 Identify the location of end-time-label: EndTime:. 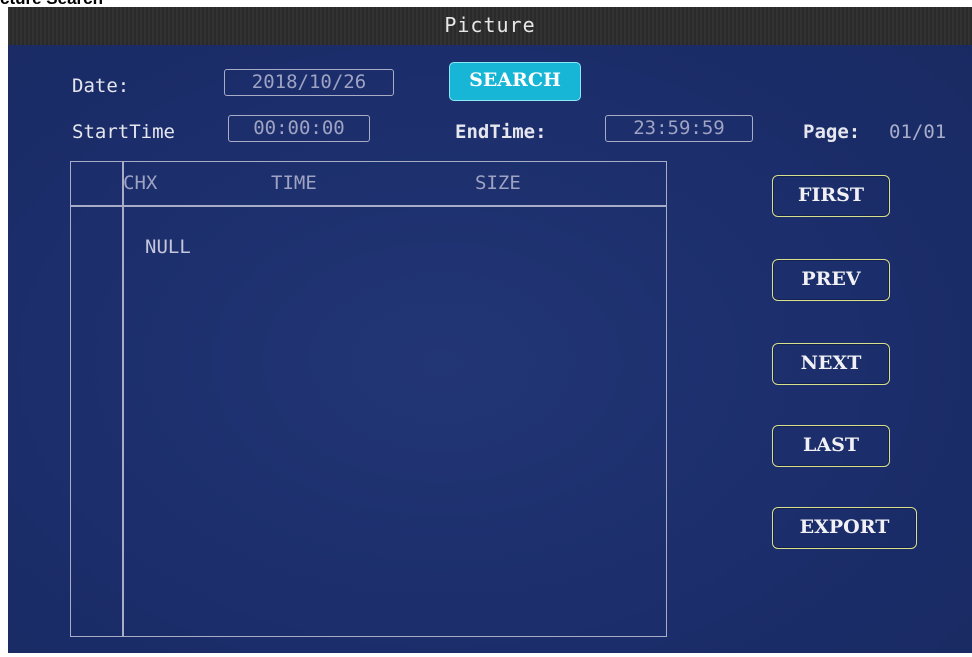
(501, 132).